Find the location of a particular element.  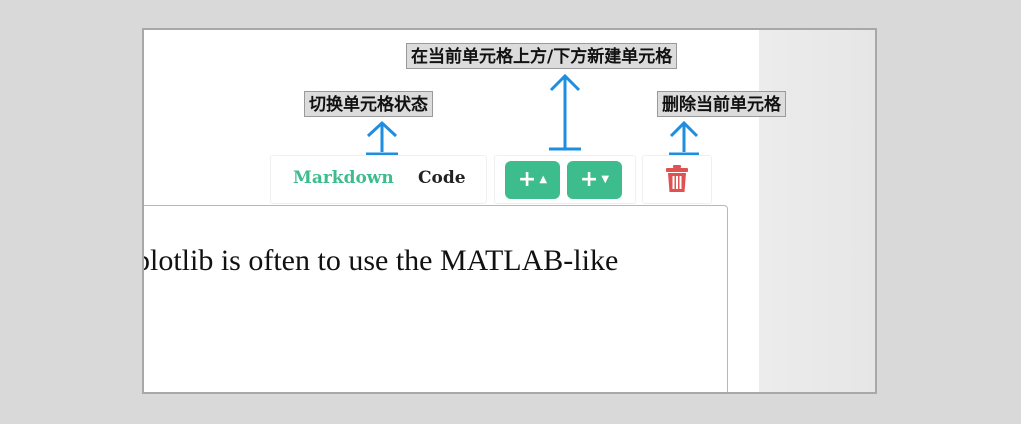

trash-icon is located at coordinates (677, 178).